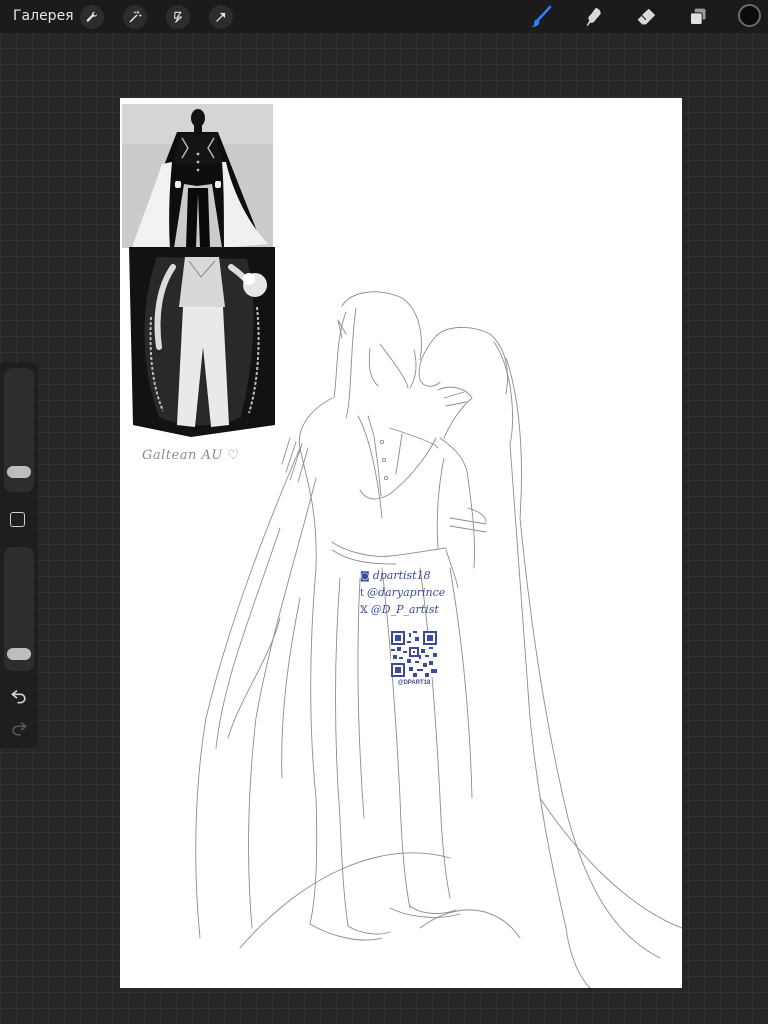 The height and width of the screenshot is (1024, 768). I want to click on eraser-tool, so click(646, 17).